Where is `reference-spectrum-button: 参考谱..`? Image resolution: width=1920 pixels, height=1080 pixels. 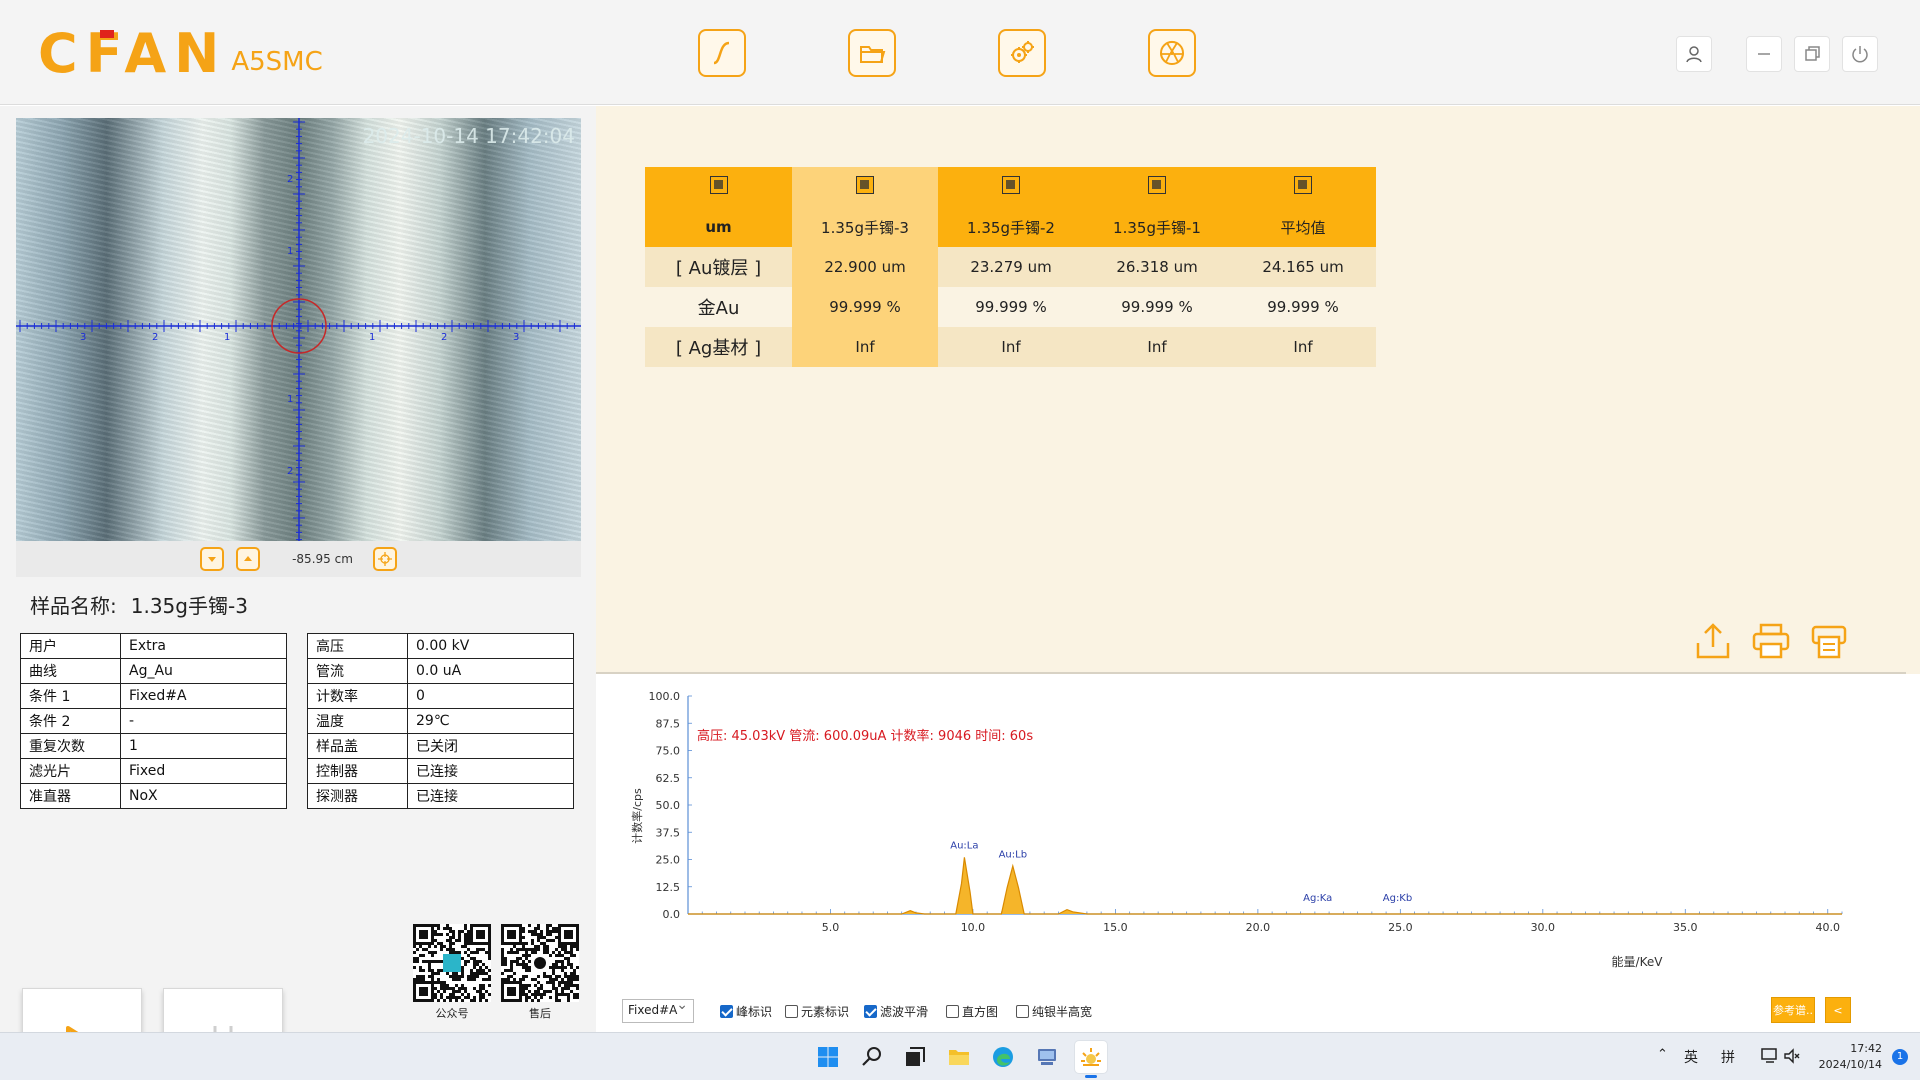
reference-spectrum-button: 参考谱.. is located at coordinates (1793, 1010).